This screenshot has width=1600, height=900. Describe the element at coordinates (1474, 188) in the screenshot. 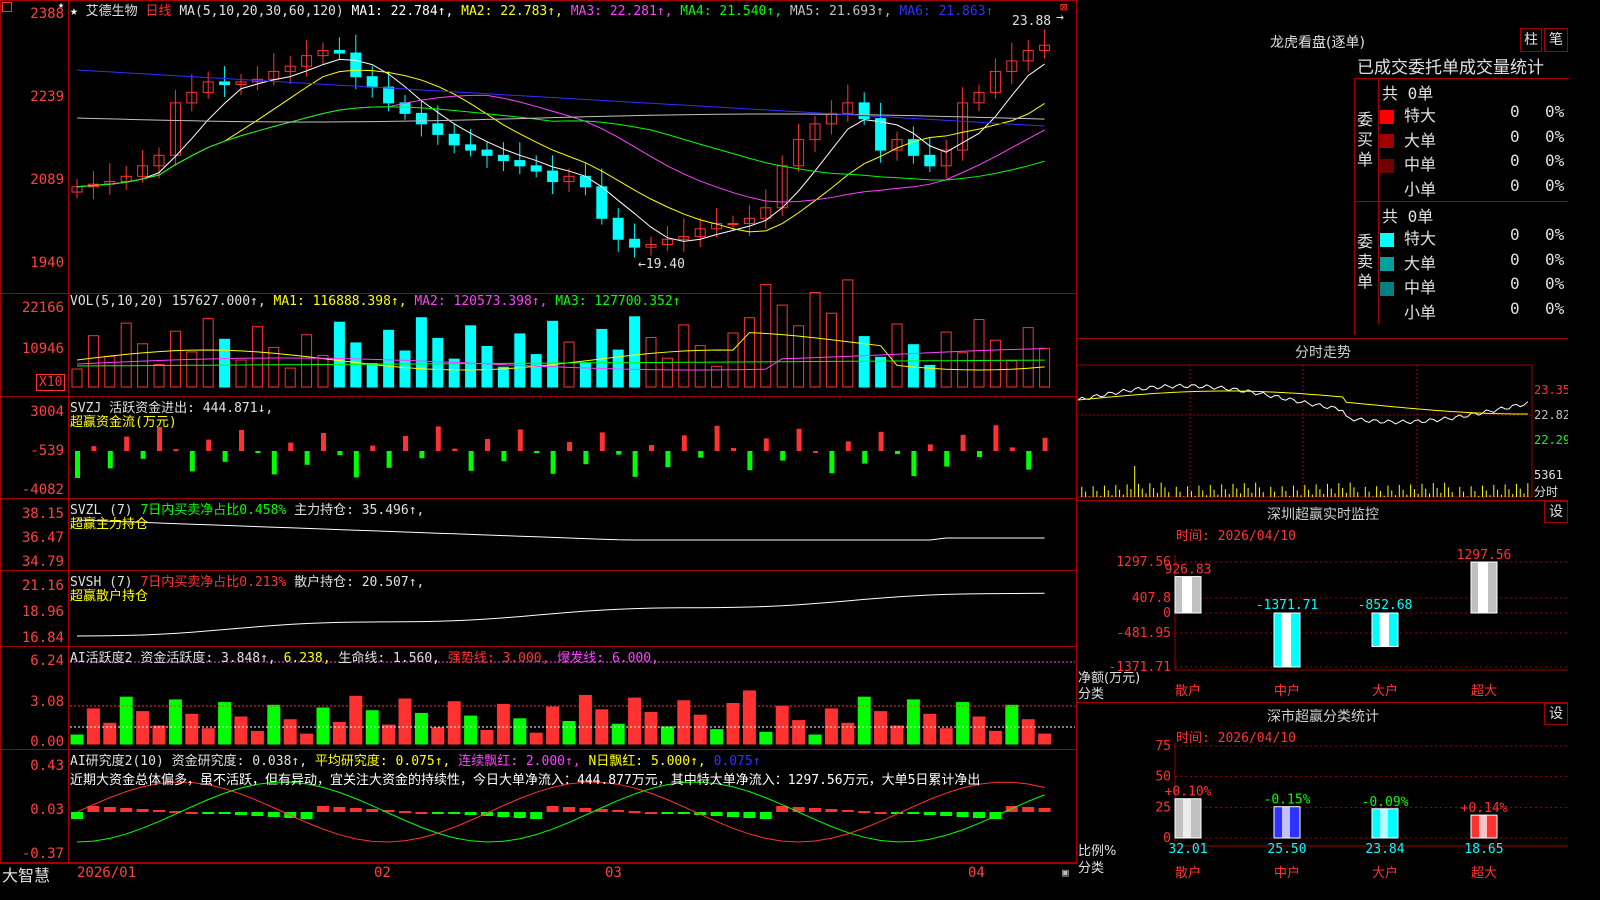

I see `order-row: 小单 0 0%` at that location.